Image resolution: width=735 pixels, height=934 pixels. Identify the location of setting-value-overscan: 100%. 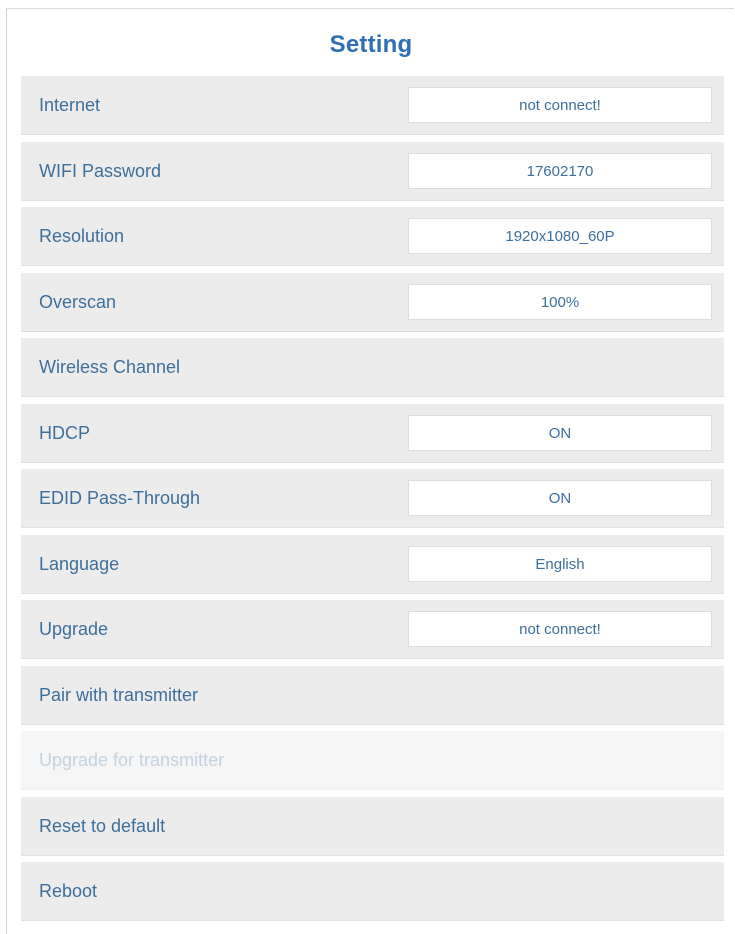
(560, 301).